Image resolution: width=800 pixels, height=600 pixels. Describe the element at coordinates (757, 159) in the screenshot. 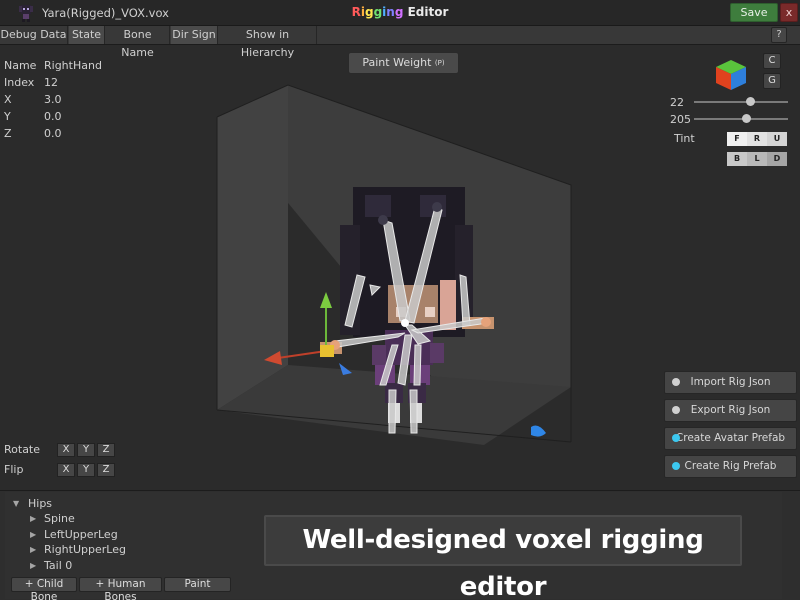

I see `tint-left-button: L` at that location.